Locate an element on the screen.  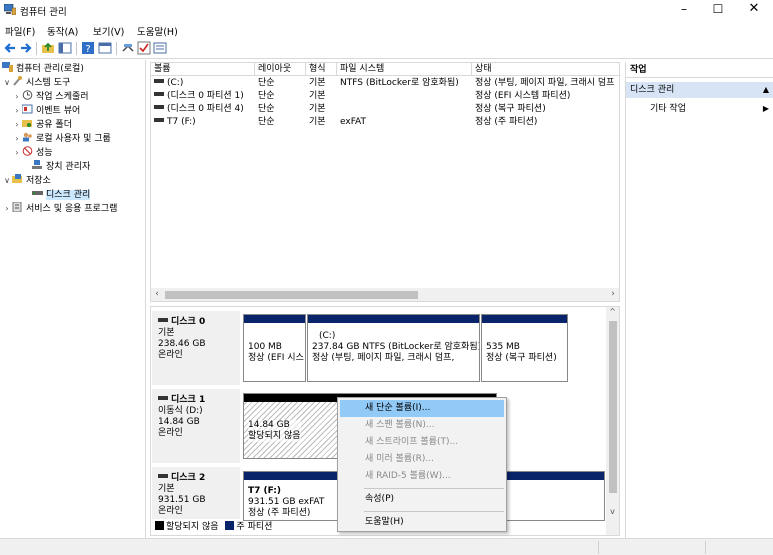
table-row: (디스크 0 파티션 4) 단순 기본 정상 (복구 파티션) is located at coordinates (385, 109).